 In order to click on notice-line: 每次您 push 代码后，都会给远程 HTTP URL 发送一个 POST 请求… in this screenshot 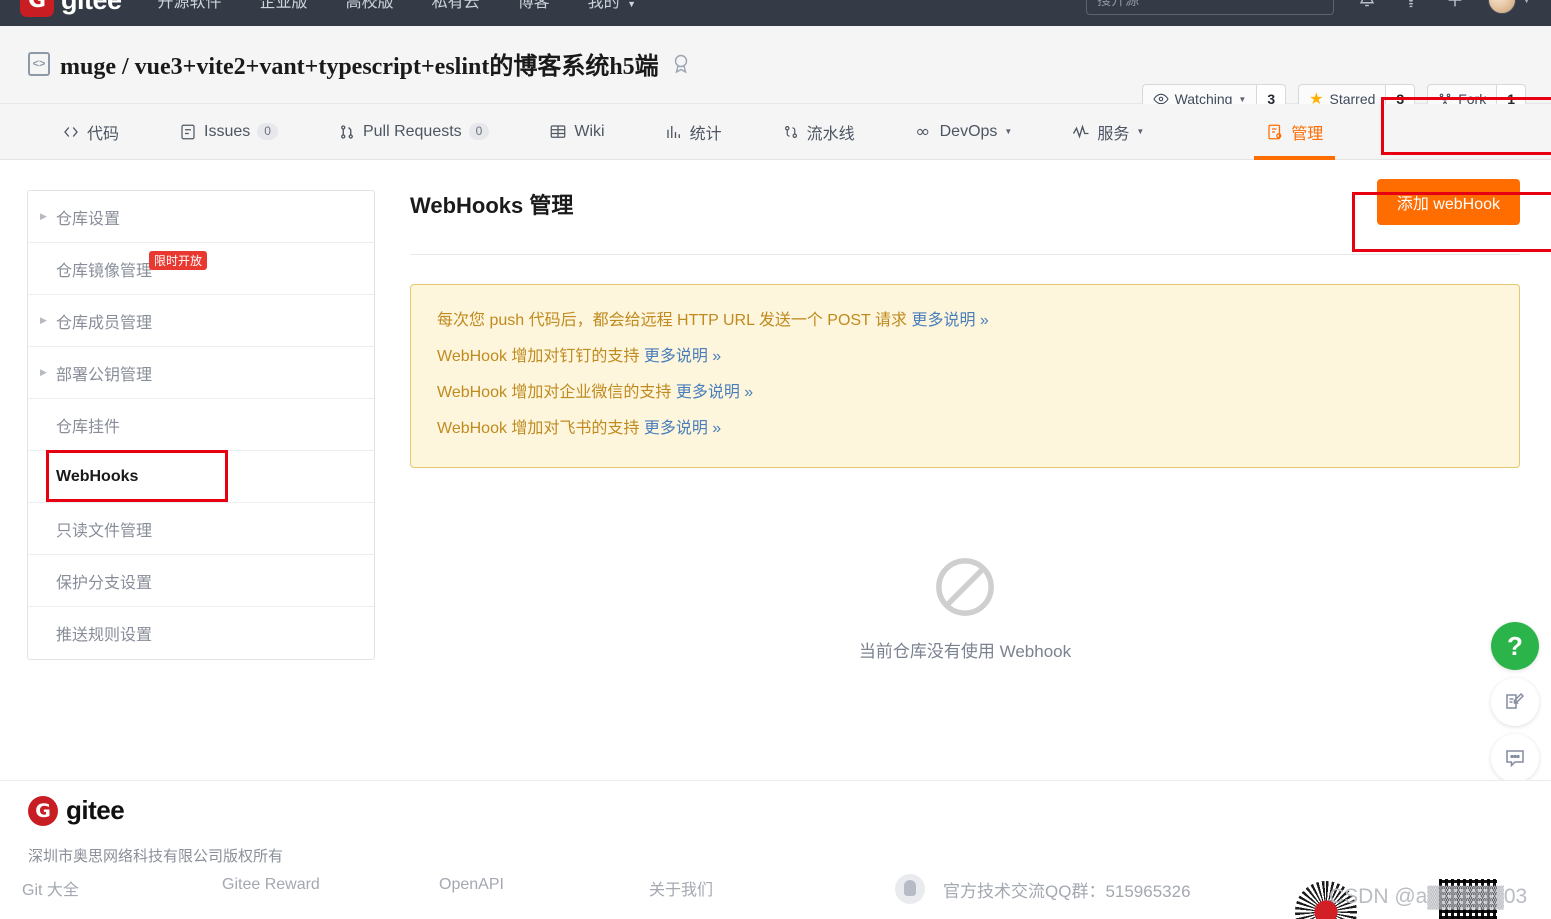, I will do `click(713, 320)`.